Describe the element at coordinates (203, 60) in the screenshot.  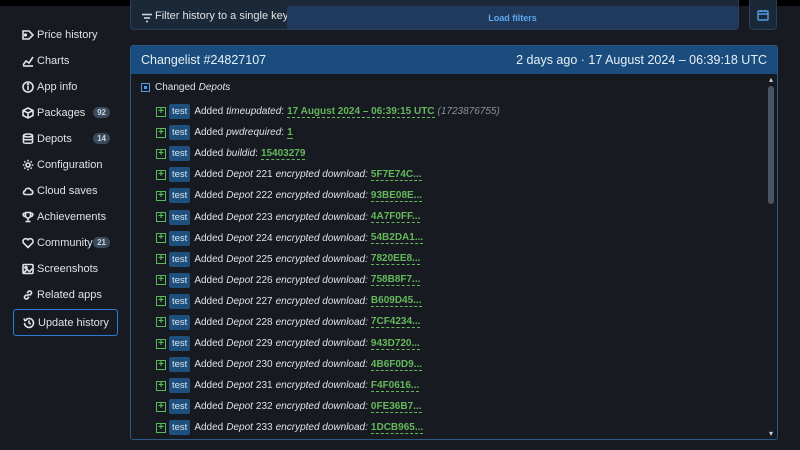
I see `changelist-title: Changelist #24827107` at that location.